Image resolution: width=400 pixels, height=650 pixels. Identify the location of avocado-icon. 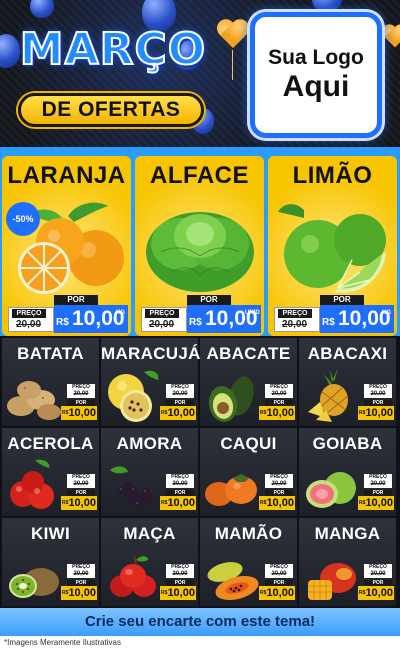
(231, 399).